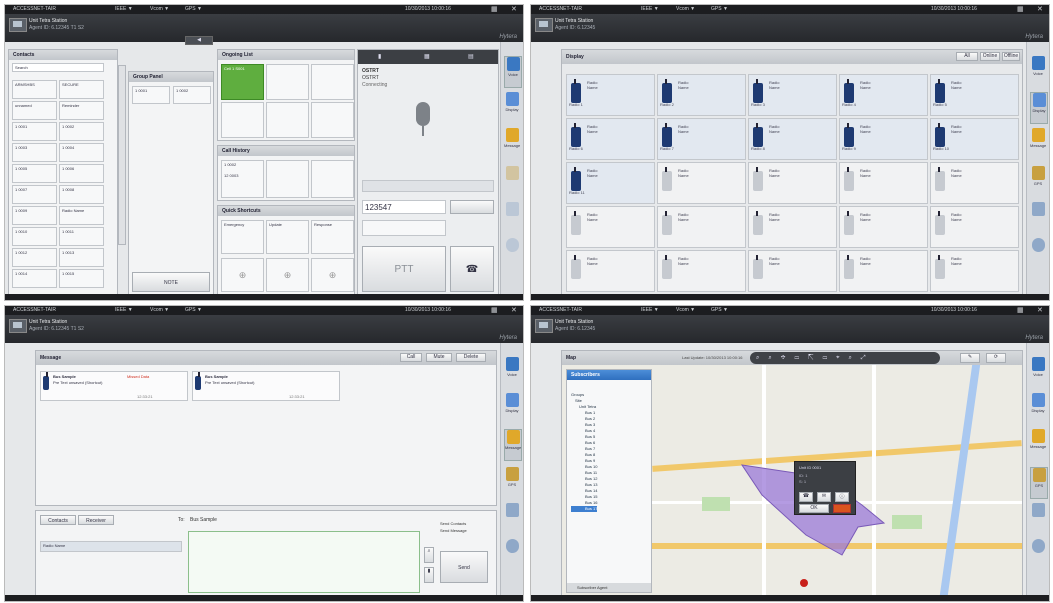 The width and height of the screenshot is (1053, 603). I want to click on note-button: NOTE, so click(171, 282).